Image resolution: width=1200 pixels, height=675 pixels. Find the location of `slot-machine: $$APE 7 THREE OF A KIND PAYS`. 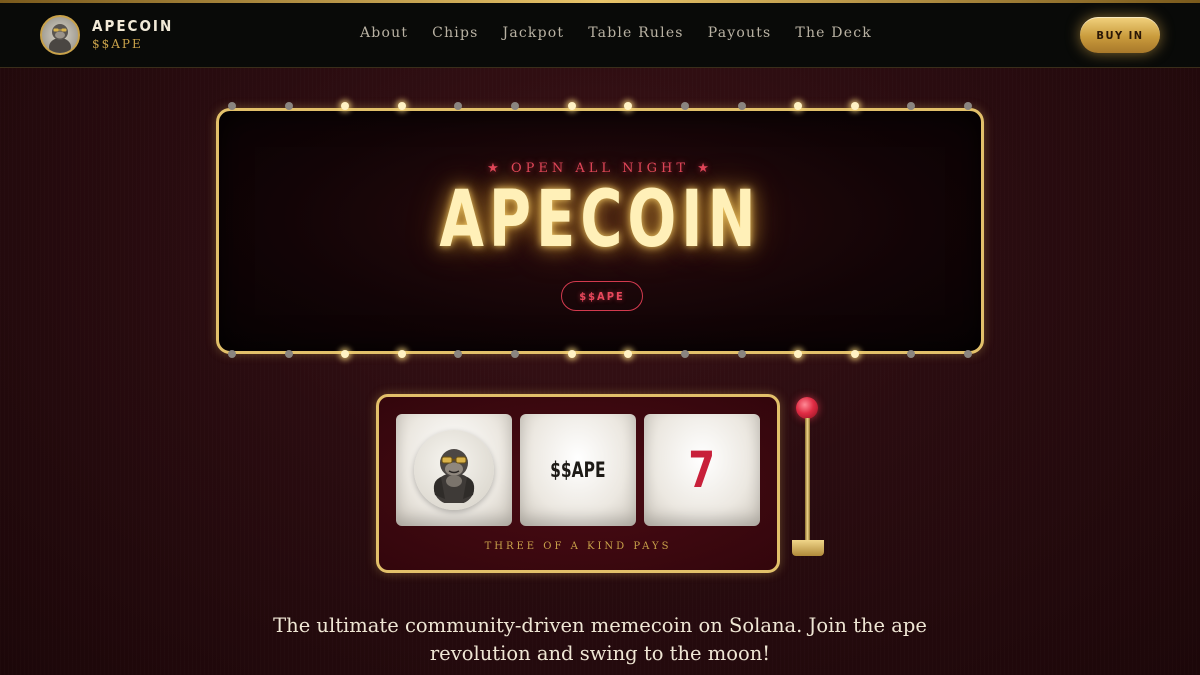

slot-machine: $$APE 7 THREE OF A KIND PAYS is located at coordinates (578, 483).